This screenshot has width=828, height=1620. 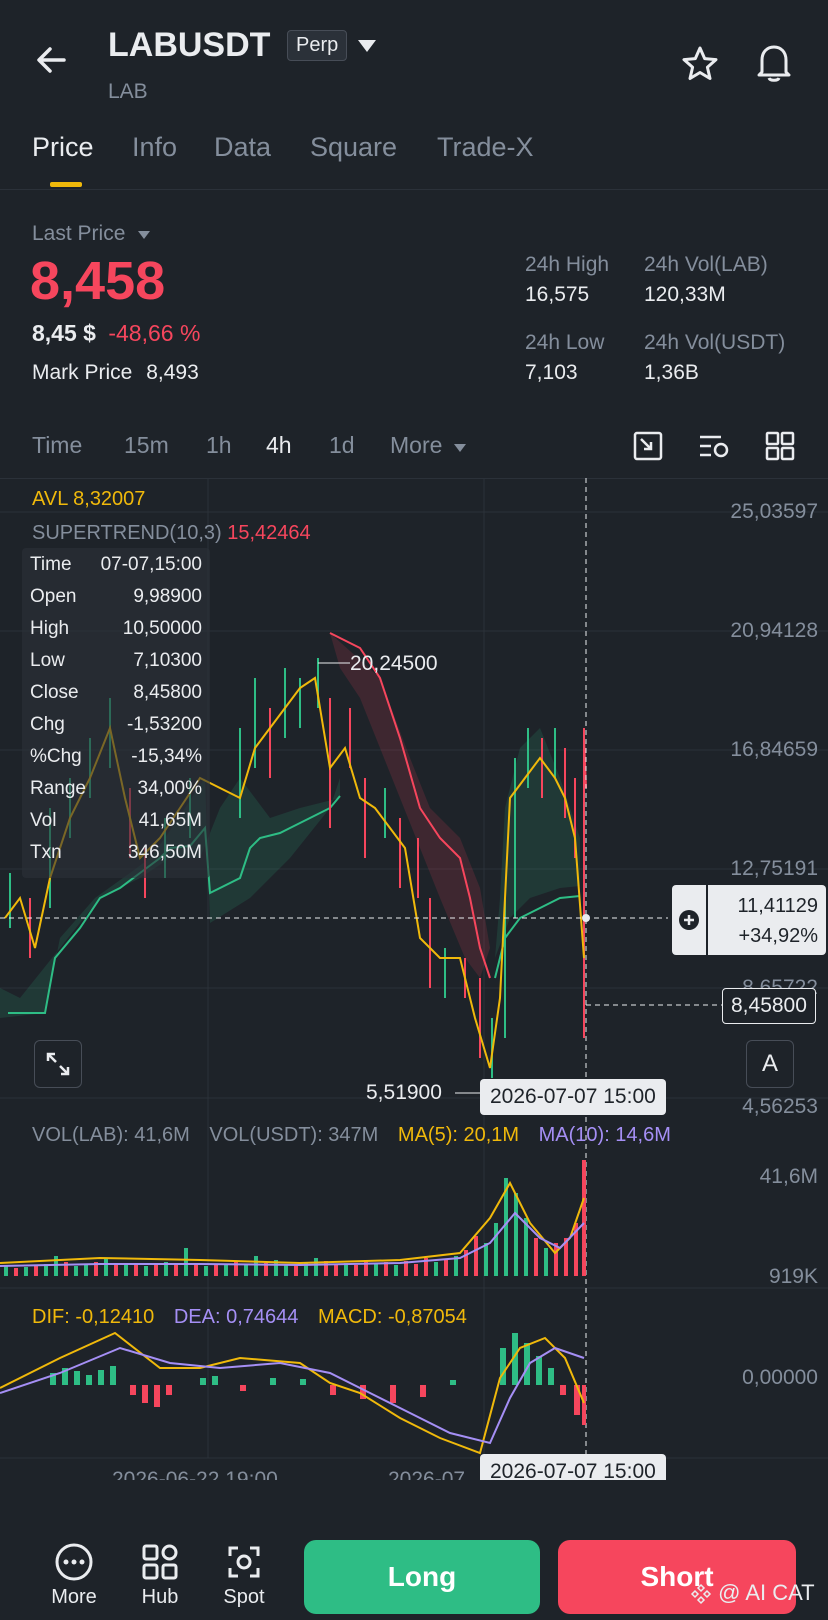 I want to click on crosshair-dot, so click(x=586, y=918).